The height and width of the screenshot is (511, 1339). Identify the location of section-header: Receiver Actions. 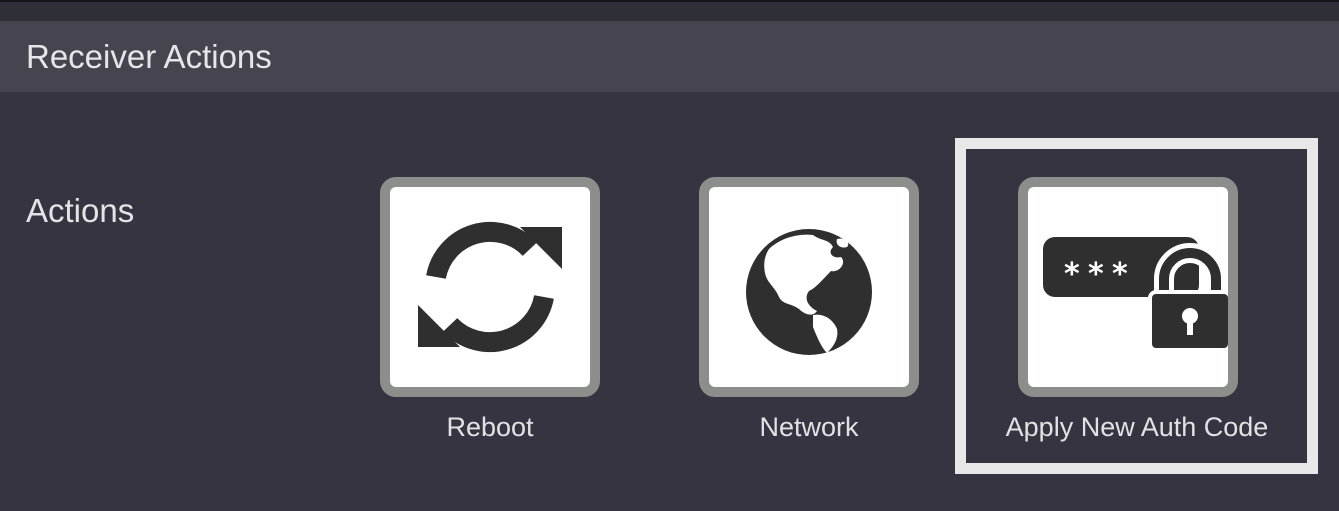
(669, 56).